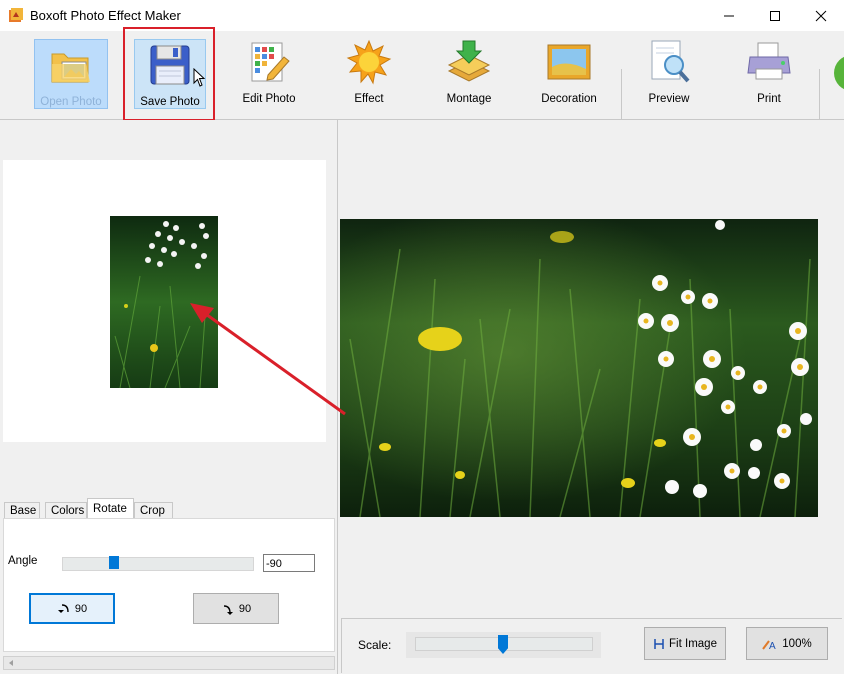 Image resolution: width=844 pixels, height=674 pixels. I want to click on highlight-box, so click(169, 74).